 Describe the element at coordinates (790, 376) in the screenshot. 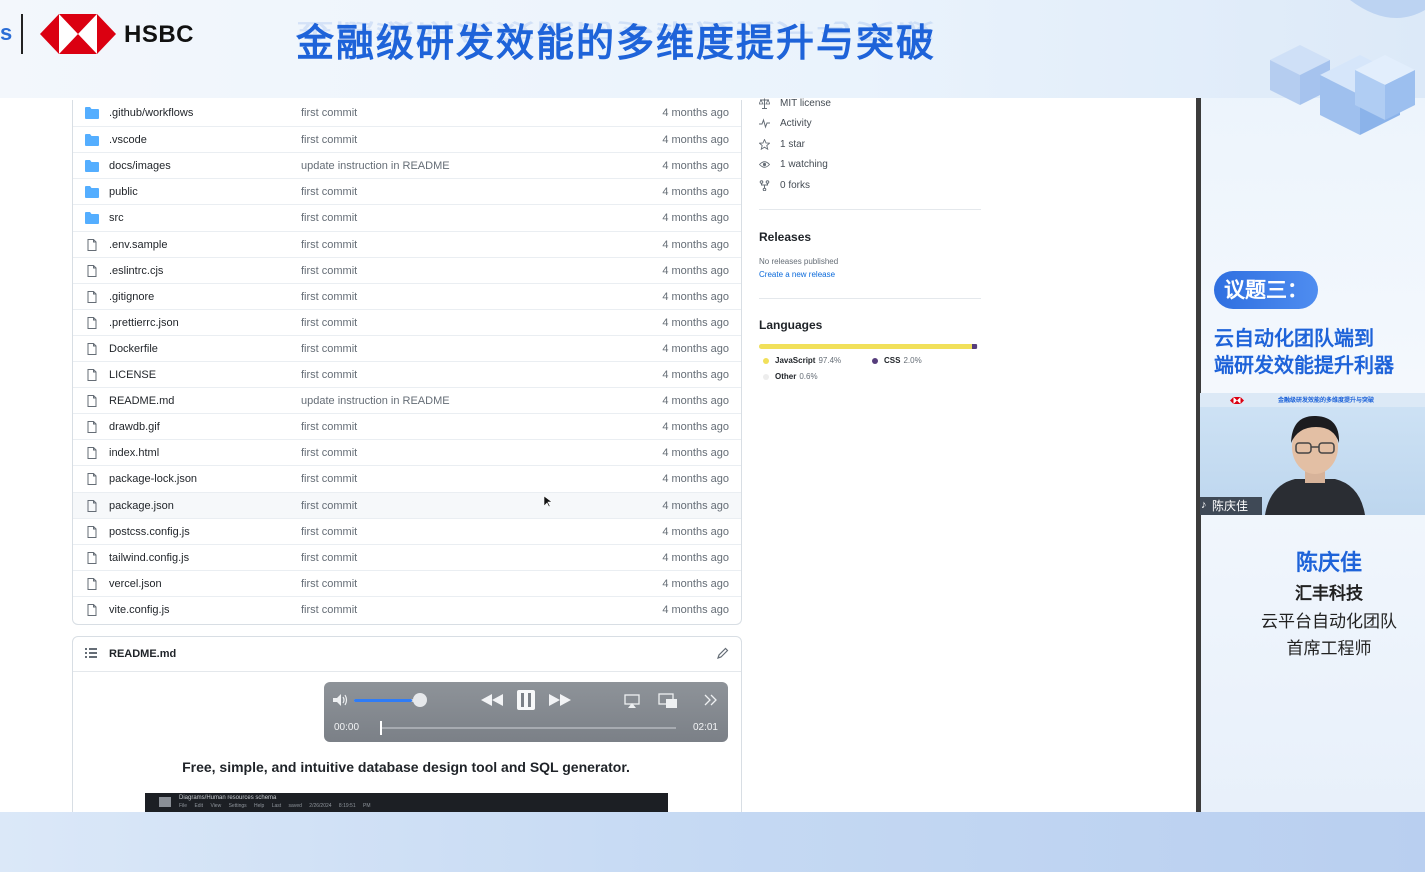

I see `language-item: Other 0.6%` at that location.